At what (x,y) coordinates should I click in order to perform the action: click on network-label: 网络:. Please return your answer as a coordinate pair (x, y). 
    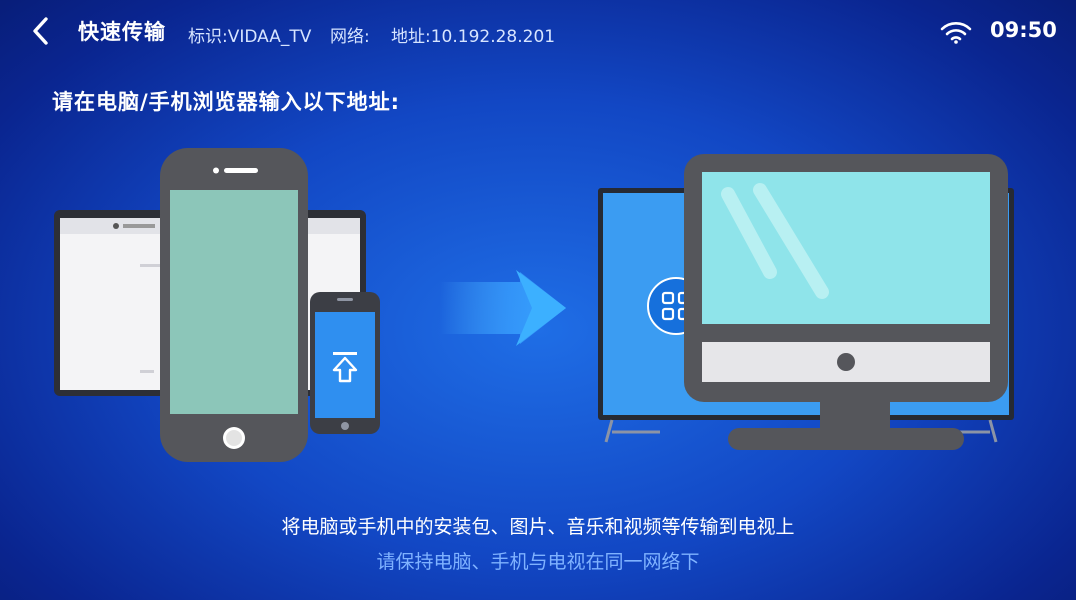
    Looking at the image, I should click on (350, 37).